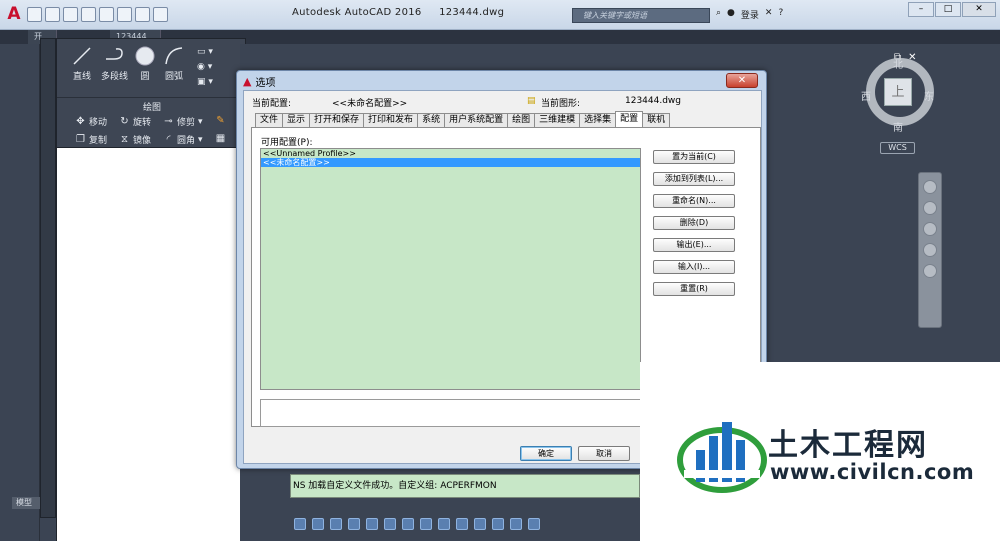 The width and height of the screenshot is (1000, 541). I want to click on search-input: 键入关键字或短语, so click(641, 15).